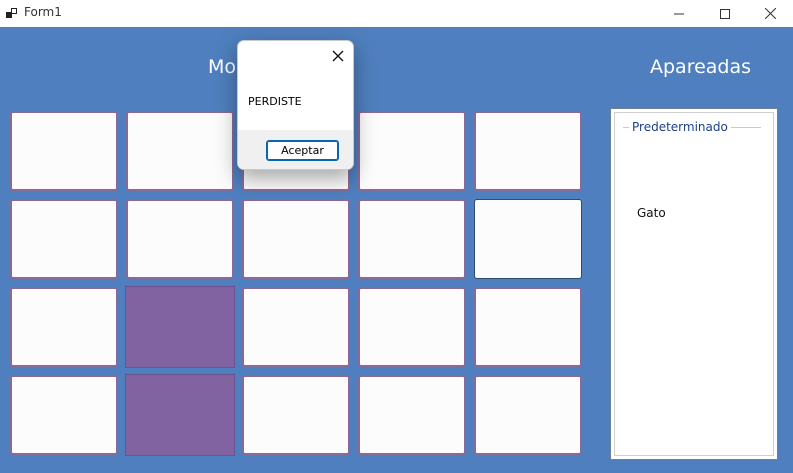 This screenshot has width=793, height=473. I want to click on dialog-footer: Aceptar, so click(295, 149).